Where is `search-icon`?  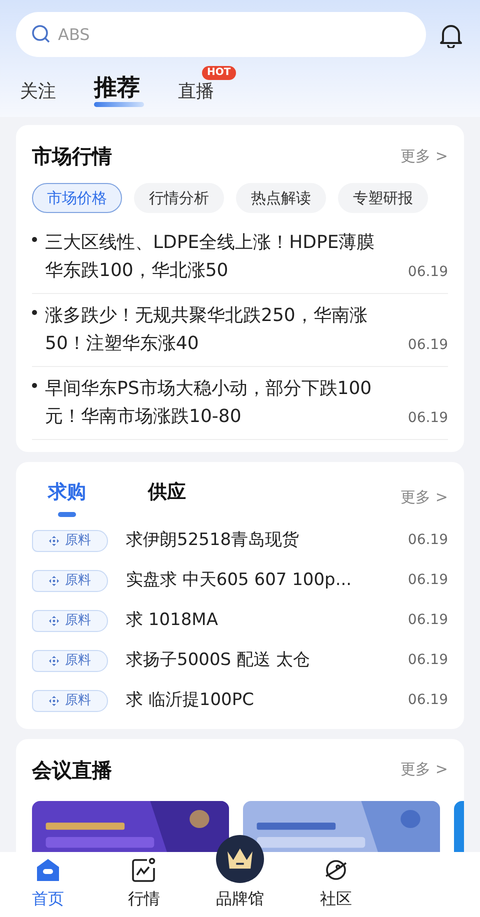 search-icon is located at coordinates (41, 34).